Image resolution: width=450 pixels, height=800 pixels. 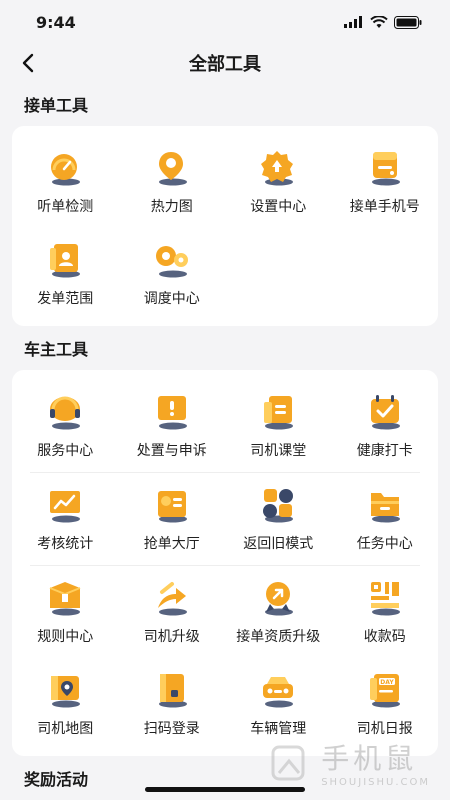 What do you see at coordinates (385, 598) in the screenshot?
I see `qr-code-icon` at bounding box center [385, 598].